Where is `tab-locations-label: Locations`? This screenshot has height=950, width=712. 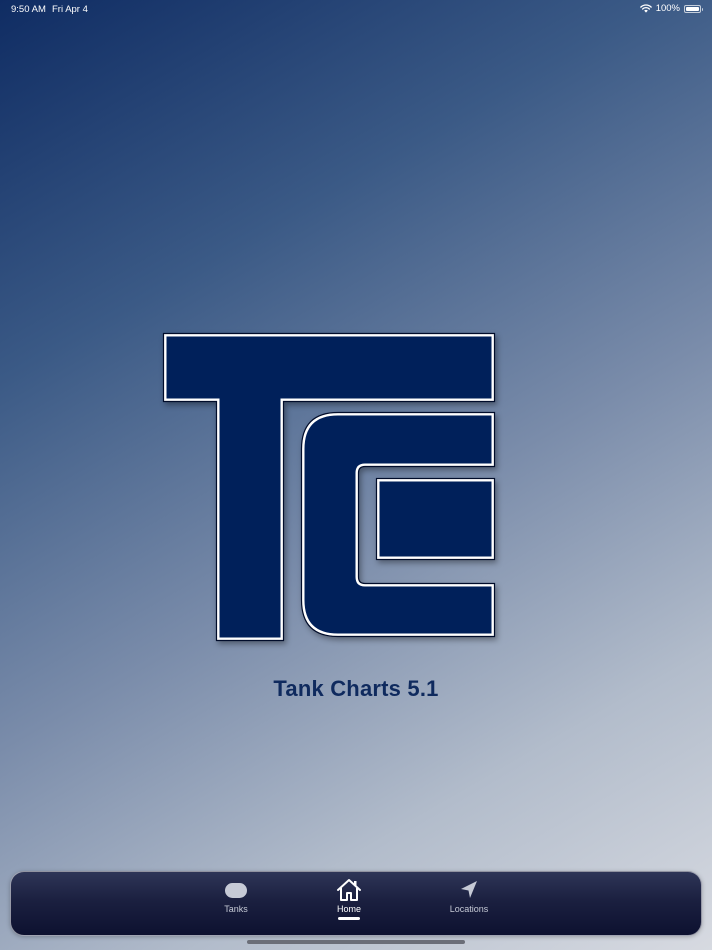
tab-locations-label: Locations is located at coordinates (469, 909).